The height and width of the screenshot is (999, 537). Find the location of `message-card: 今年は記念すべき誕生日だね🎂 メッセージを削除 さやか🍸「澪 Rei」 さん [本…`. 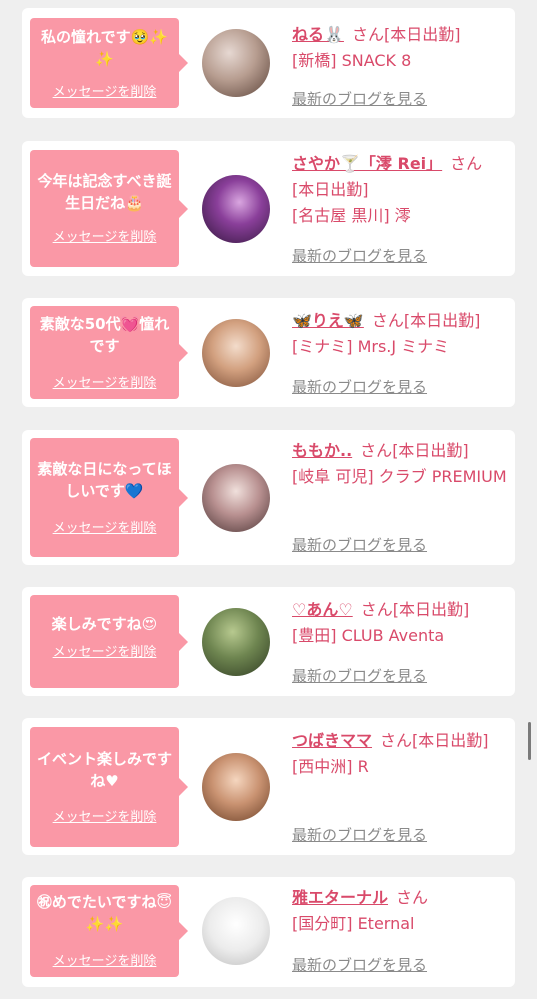

message-card: 今年は記念すべき誕生日だね🎂 メッセージを削除 さやか🍸「澪 Rei」 さん [本… is located at coordinates (268, 208).